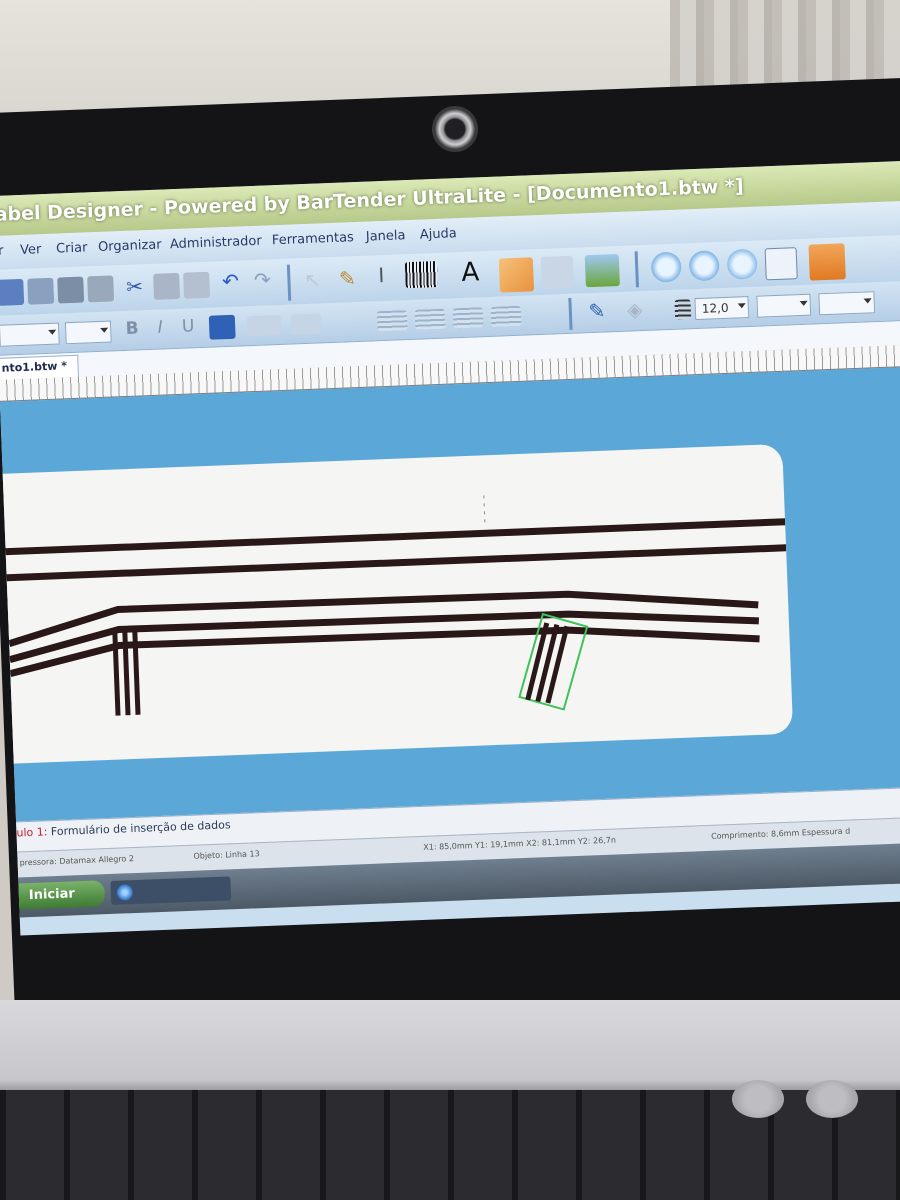 This screenshot has height=1200, width=900. Describe the element at coordinates (134, 286) in the screenshot. I see `cut-icon: ✂` at that location.